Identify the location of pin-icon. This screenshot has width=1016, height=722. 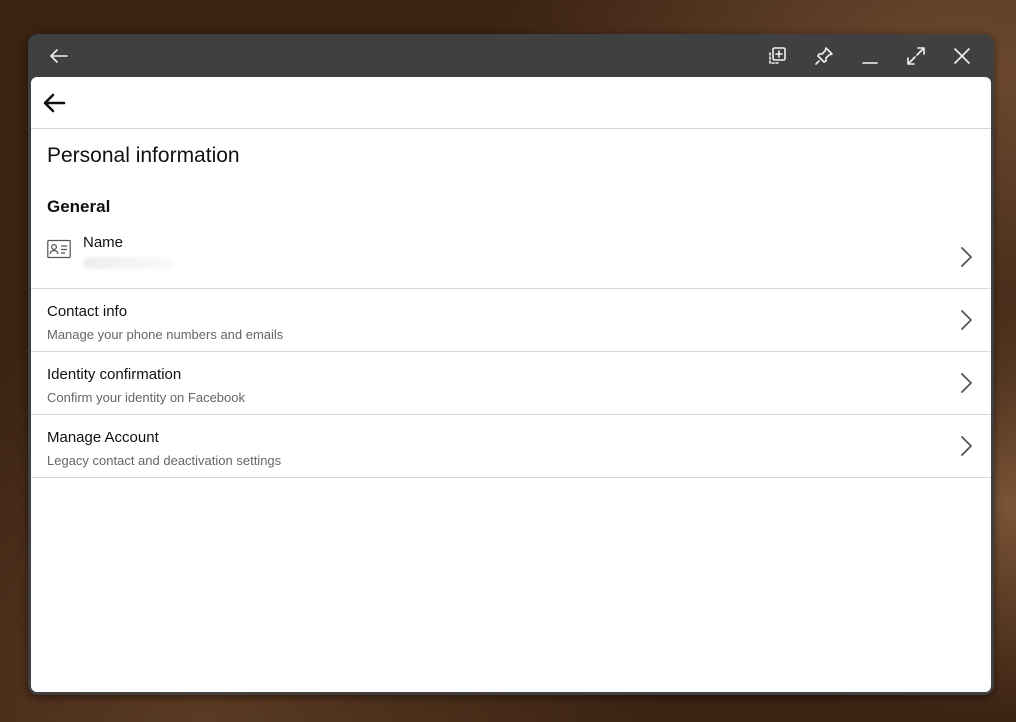
(824, 56).